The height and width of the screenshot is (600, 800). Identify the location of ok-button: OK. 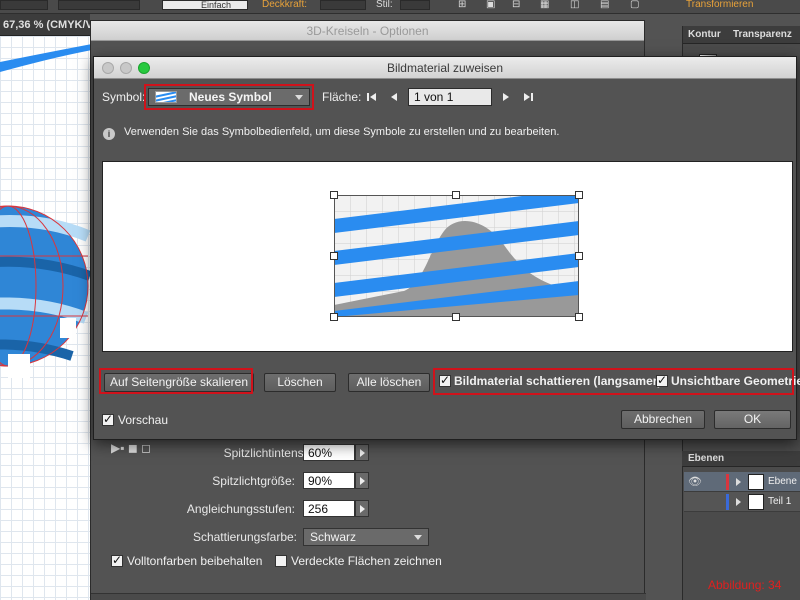
(752, 419).